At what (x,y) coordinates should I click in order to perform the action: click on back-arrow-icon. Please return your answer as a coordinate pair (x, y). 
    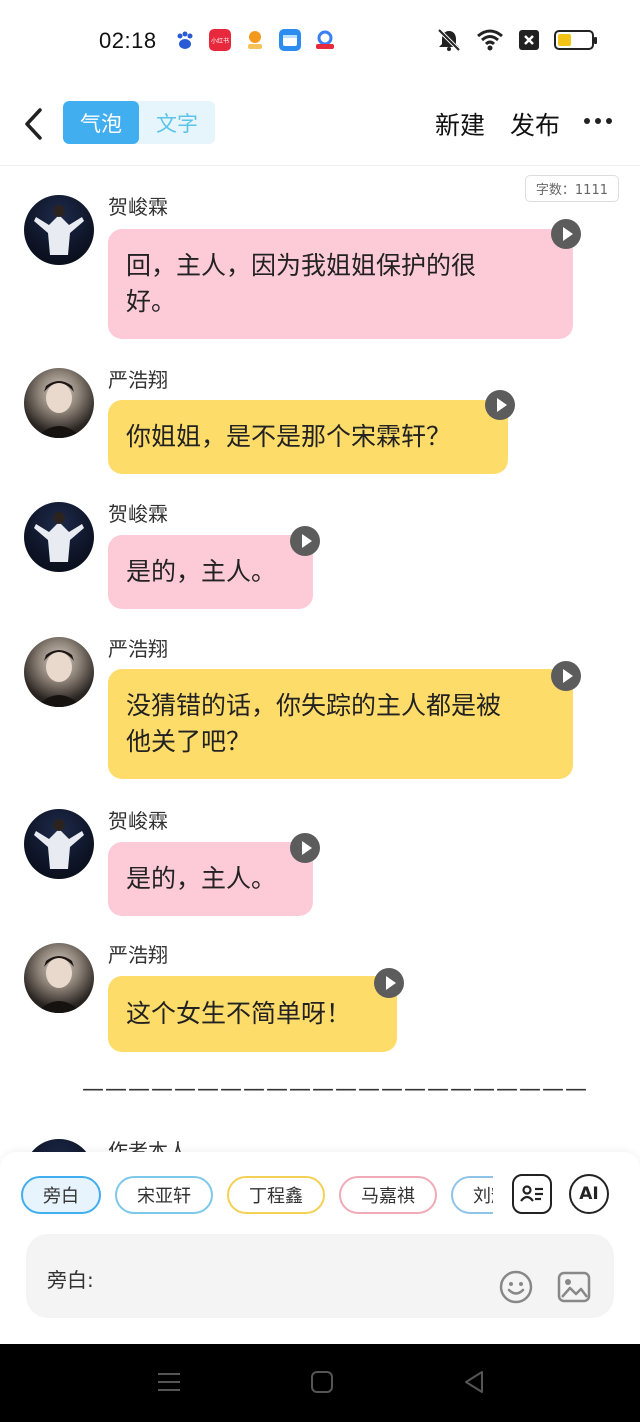
    Looking at the image, I should click on (33, 124).